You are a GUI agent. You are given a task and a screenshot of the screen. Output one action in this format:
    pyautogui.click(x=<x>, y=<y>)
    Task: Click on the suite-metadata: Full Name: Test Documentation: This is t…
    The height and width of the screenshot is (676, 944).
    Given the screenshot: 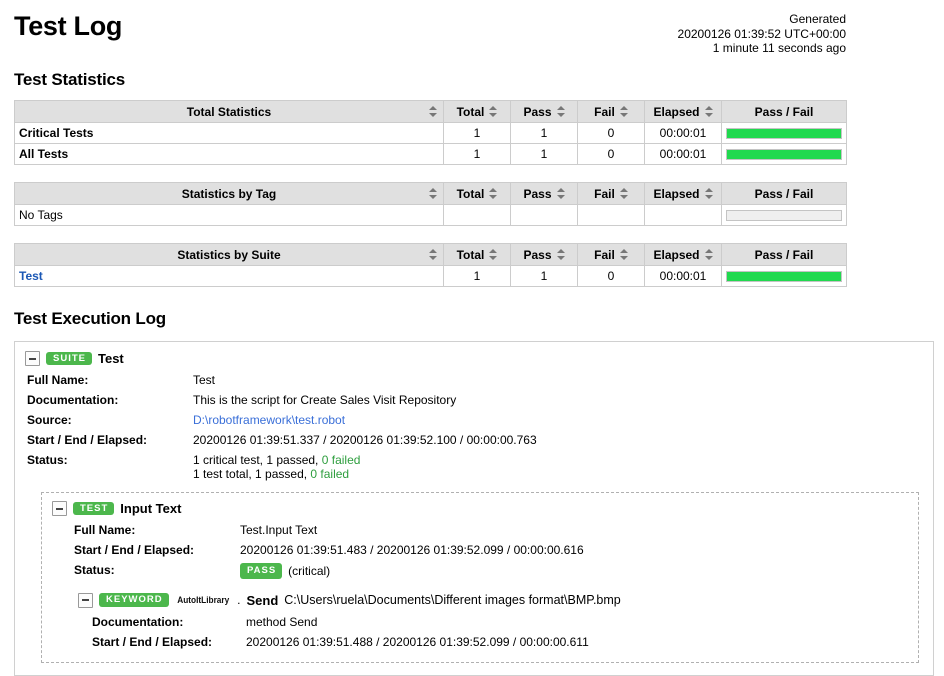 What is the action you would take?
    pyautogui.click(x=282, y=427)
    